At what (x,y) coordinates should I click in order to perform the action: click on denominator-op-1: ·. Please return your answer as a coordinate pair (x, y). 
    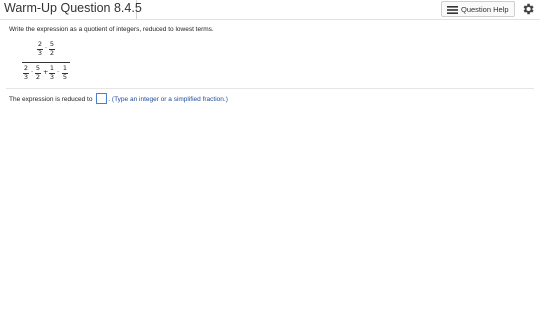
    Looking at the image, I should click on (32, 72).